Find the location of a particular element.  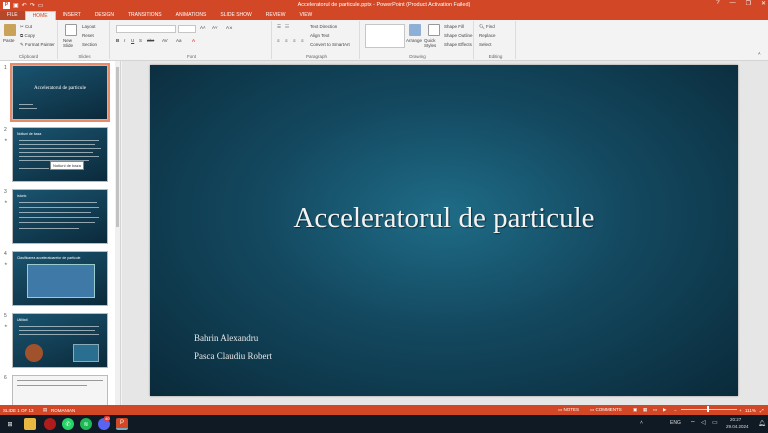

language-indicator: ROMANIAN is located at coordinates (63, 410).